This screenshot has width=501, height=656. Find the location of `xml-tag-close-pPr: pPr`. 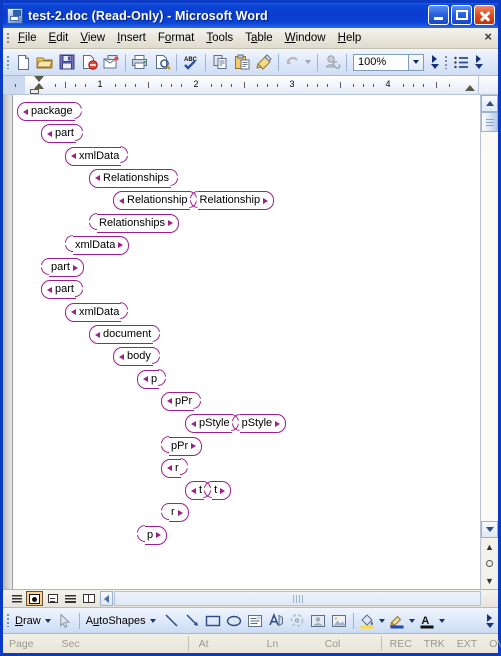

xml-tag-close-pPr: pPr is located at coordinates (186, 446).